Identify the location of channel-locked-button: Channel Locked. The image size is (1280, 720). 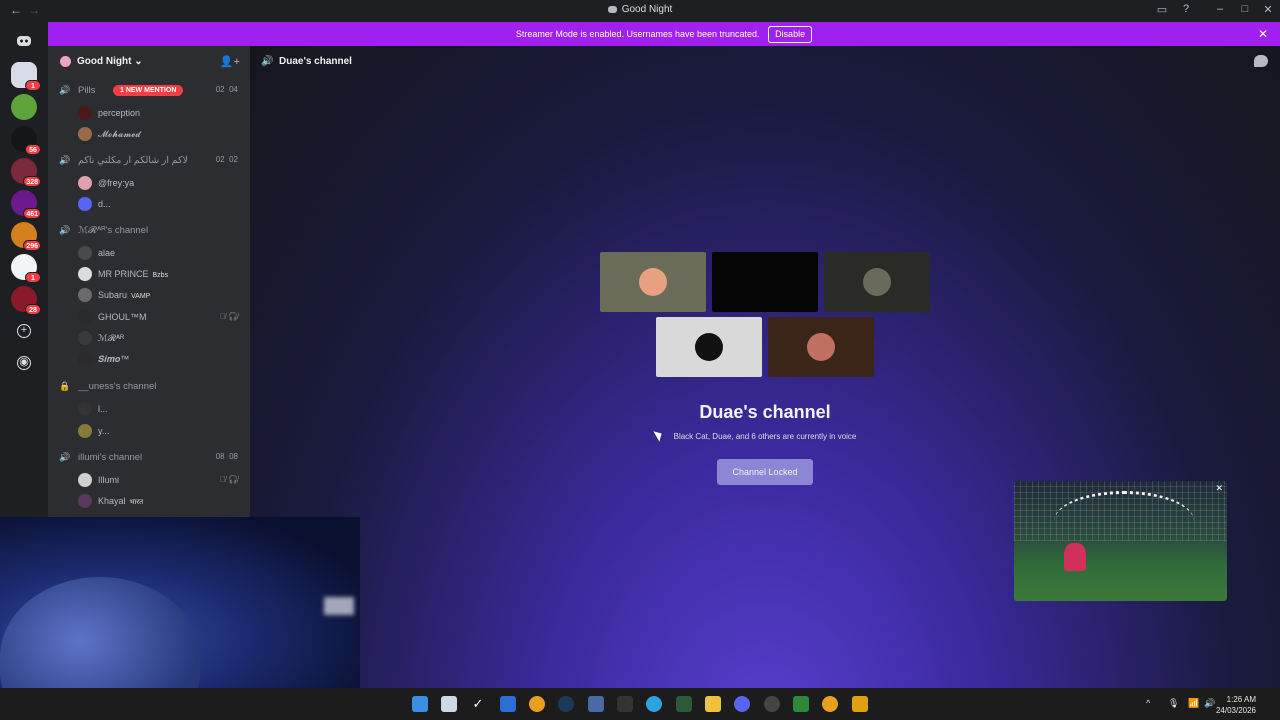
(765, 472).